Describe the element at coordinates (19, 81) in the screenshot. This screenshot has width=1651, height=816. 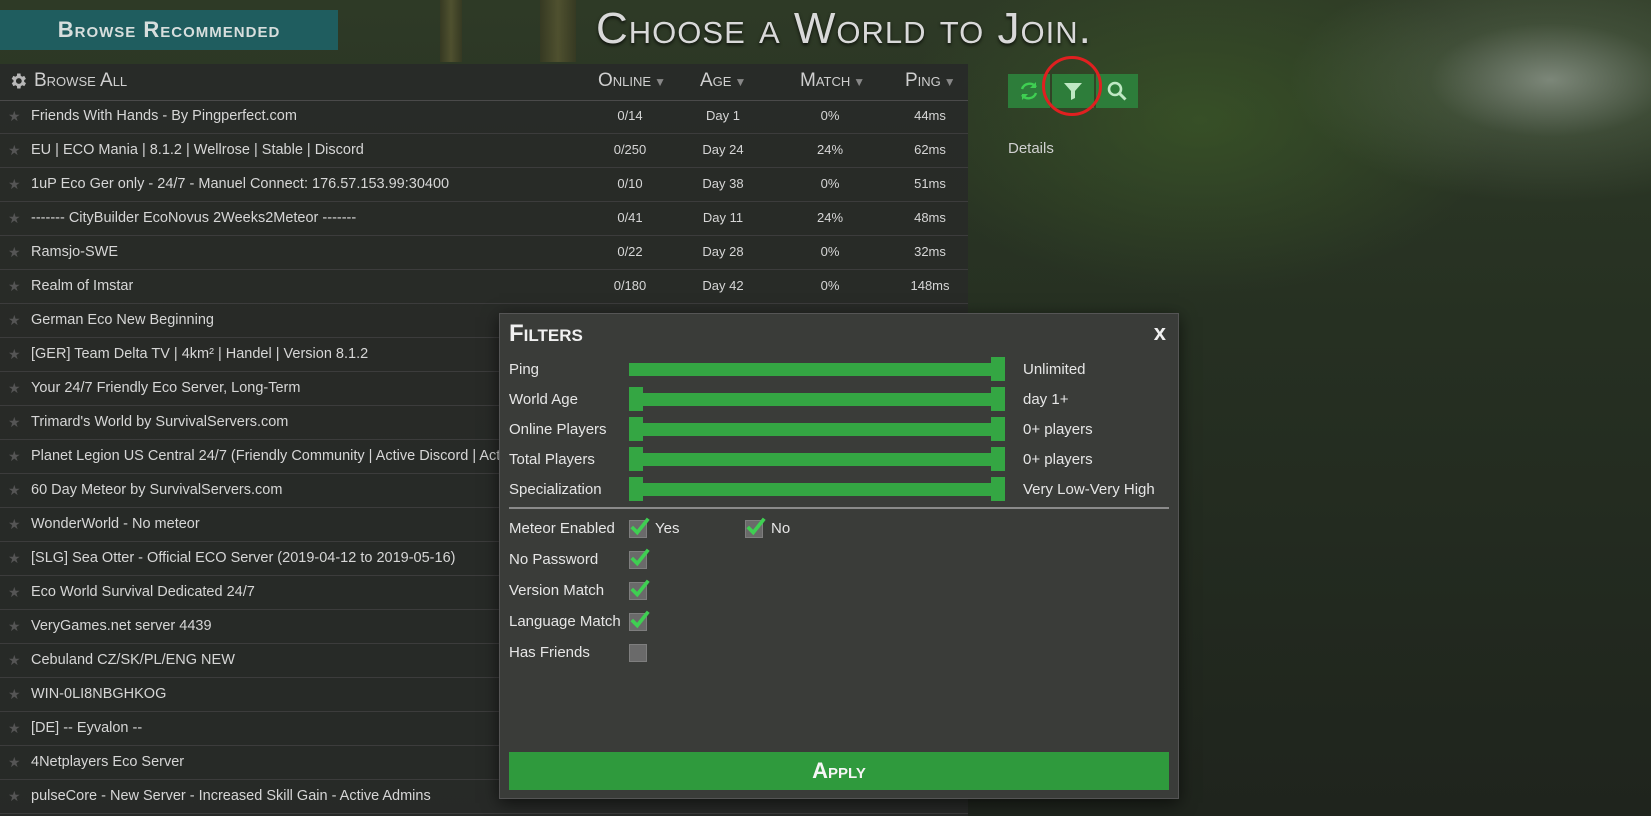
I see `gear-icon` at that location.